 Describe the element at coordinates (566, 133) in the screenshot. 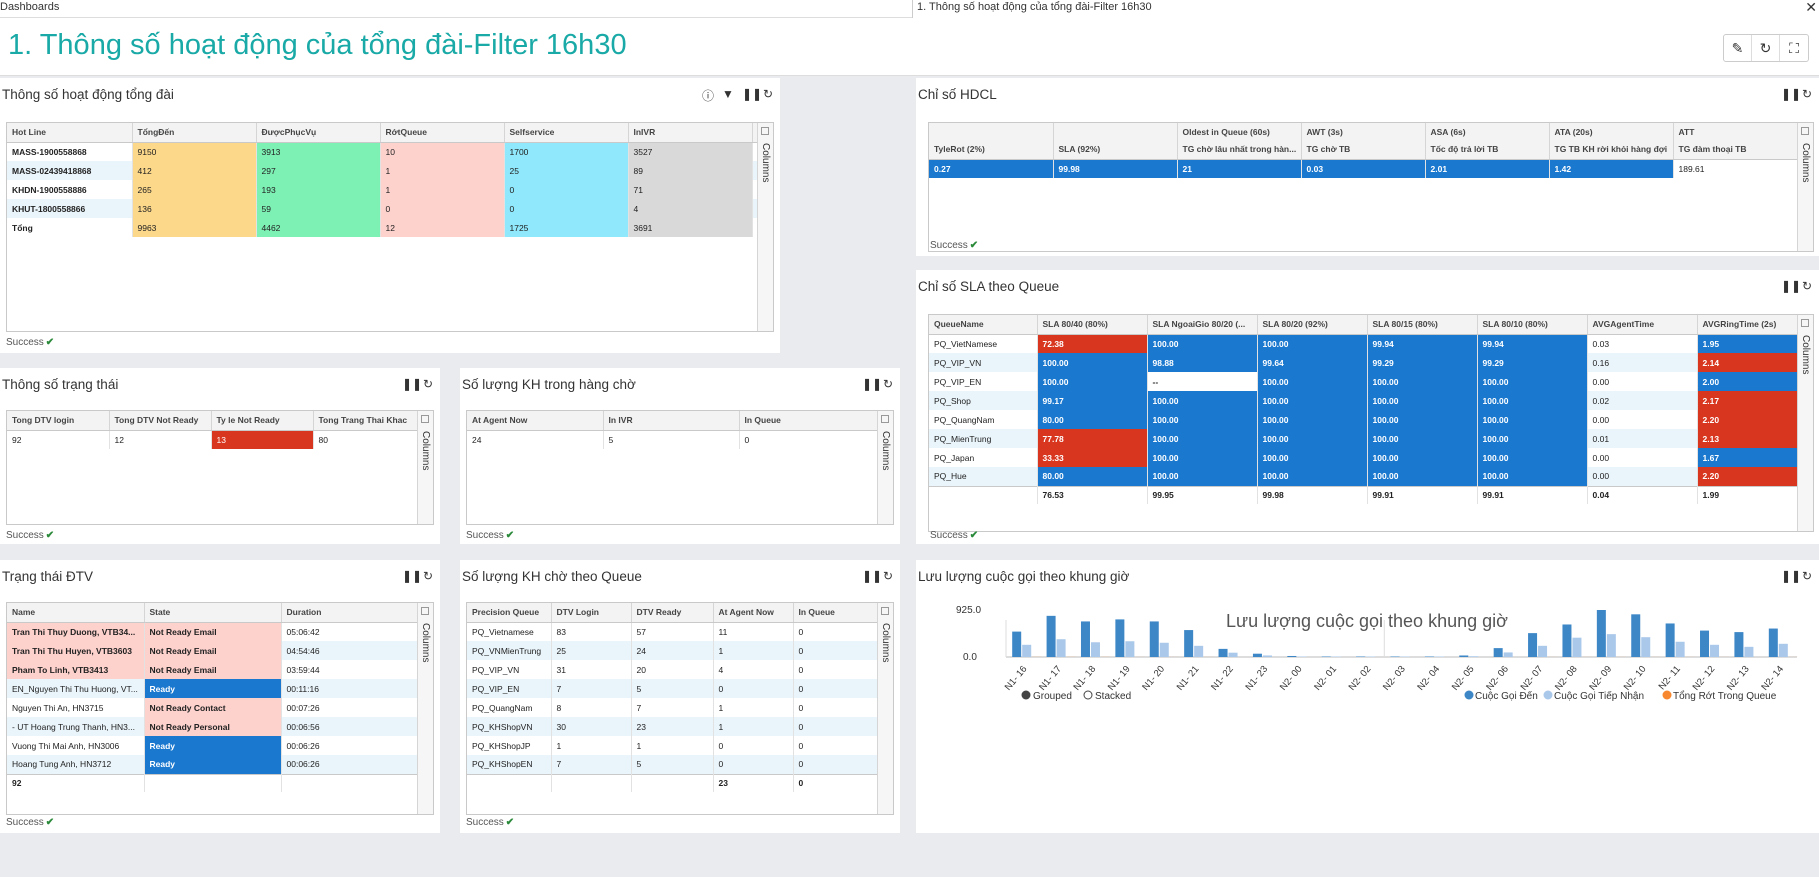

I see `column-header: Selfservice` at that location.